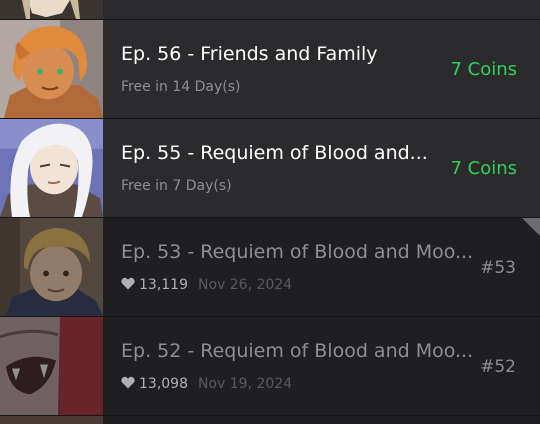 The image size is (540, 424). What do you see at coordinates (249, 54) in the screenshot?
I see `episode-title: Ep. 56 - Friends and Family` at bounding box center [249, 54].